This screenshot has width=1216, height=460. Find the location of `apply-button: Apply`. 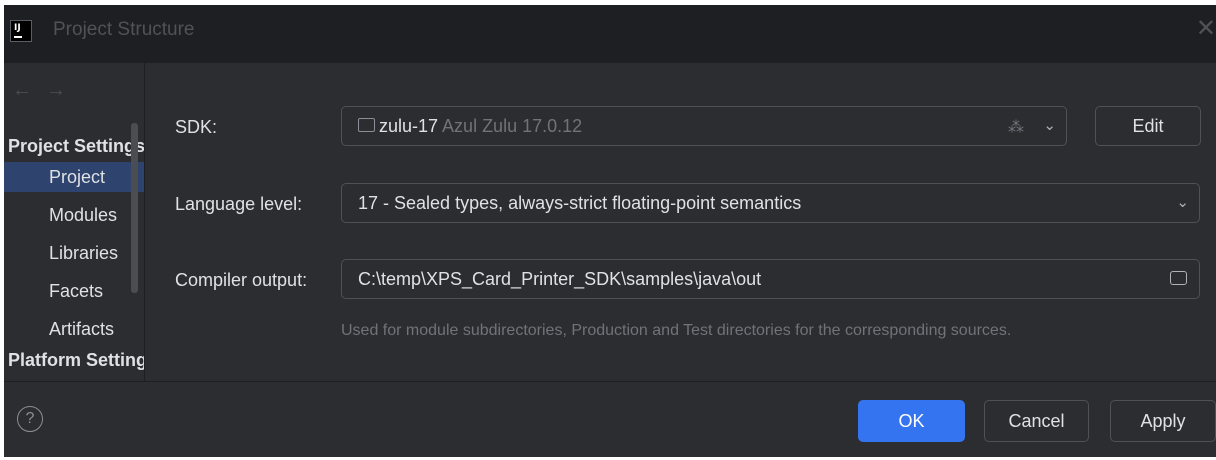

apply-button: Apply is located at coordinates (1163, 421).